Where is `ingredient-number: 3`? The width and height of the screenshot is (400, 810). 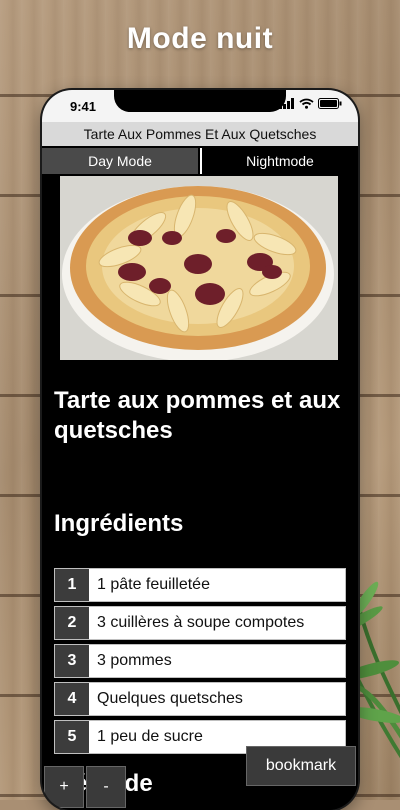 ingredient-number: 3 is located at coordinates (72, 661).